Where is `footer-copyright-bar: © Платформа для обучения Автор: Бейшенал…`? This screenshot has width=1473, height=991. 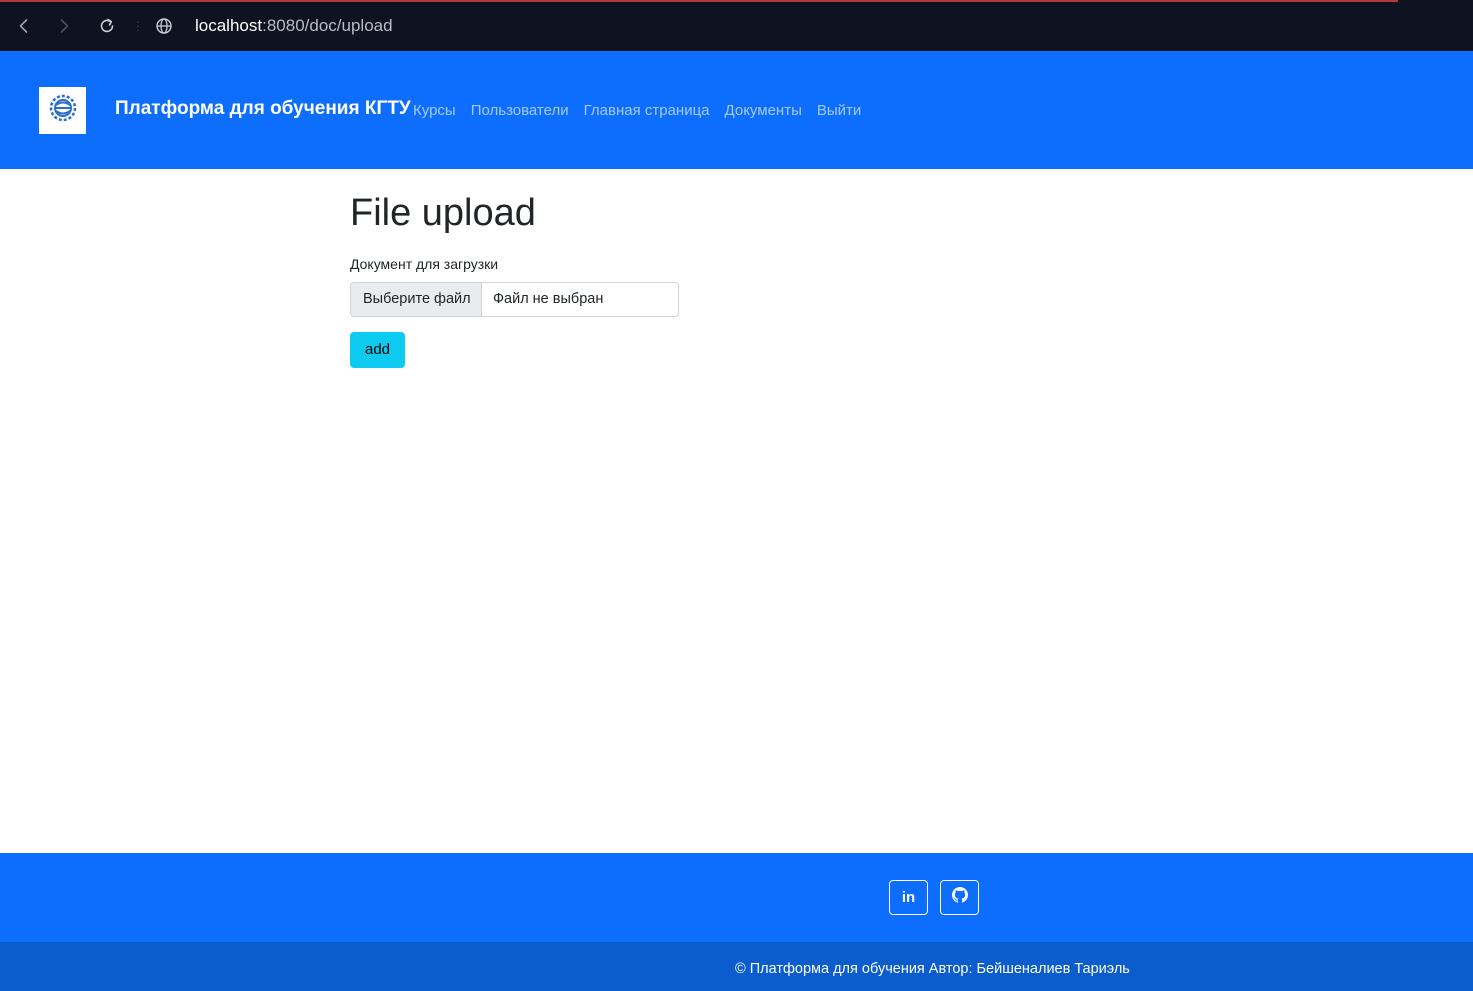 footer-copyright-bar: © Платформа для обучения Автор: Бейшенал… is located at coordinates (736, 966).